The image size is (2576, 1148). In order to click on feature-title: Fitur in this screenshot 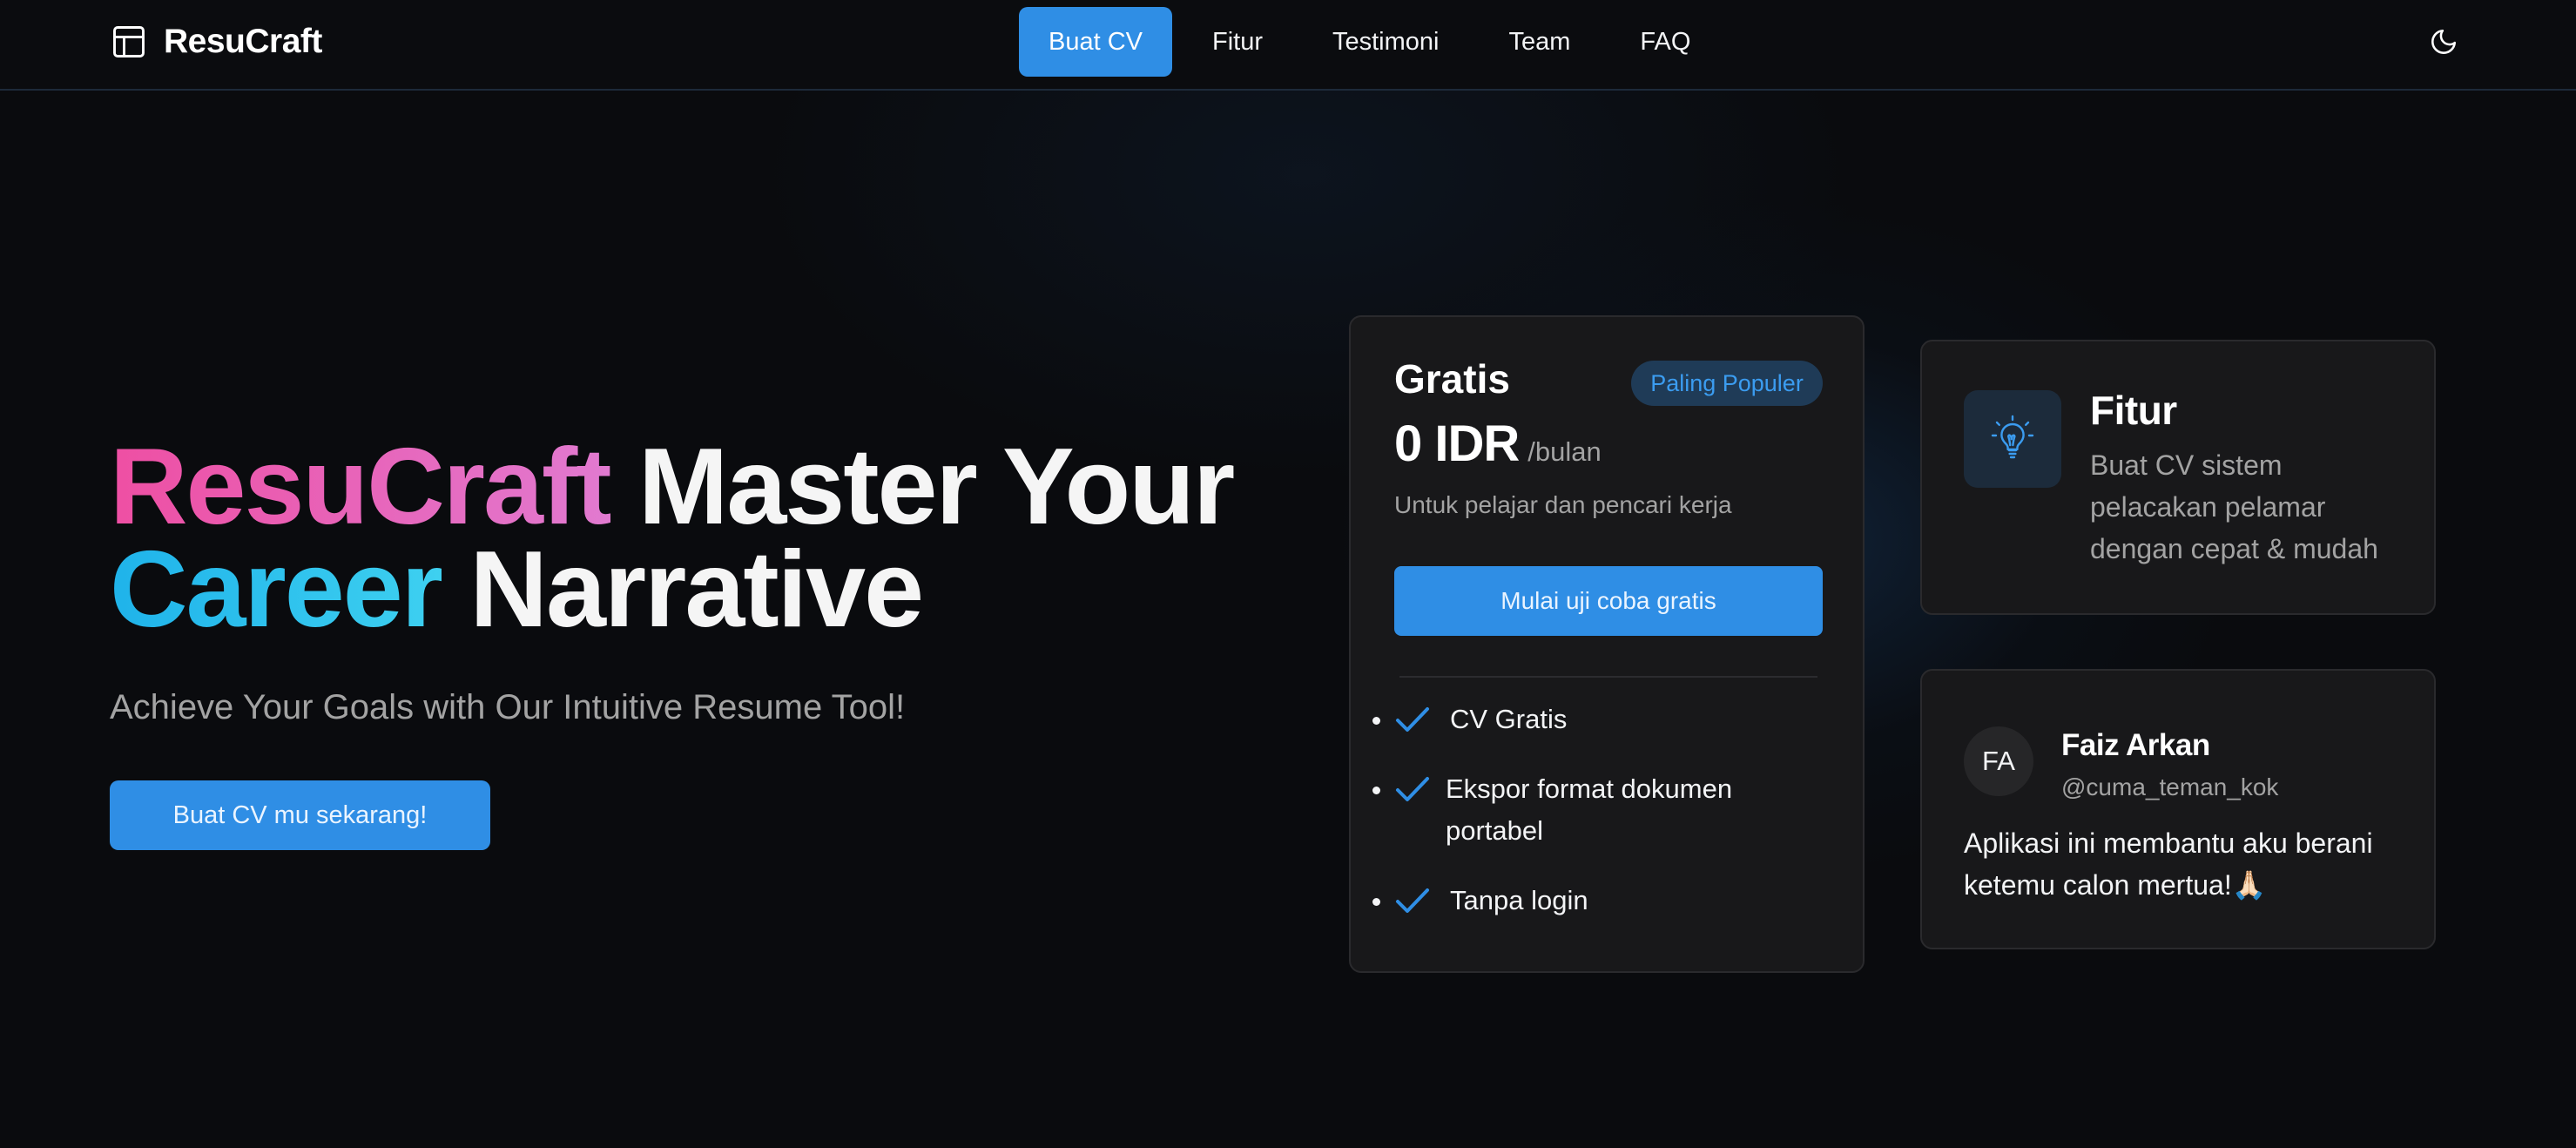, I will do `click(2133, 411)`.